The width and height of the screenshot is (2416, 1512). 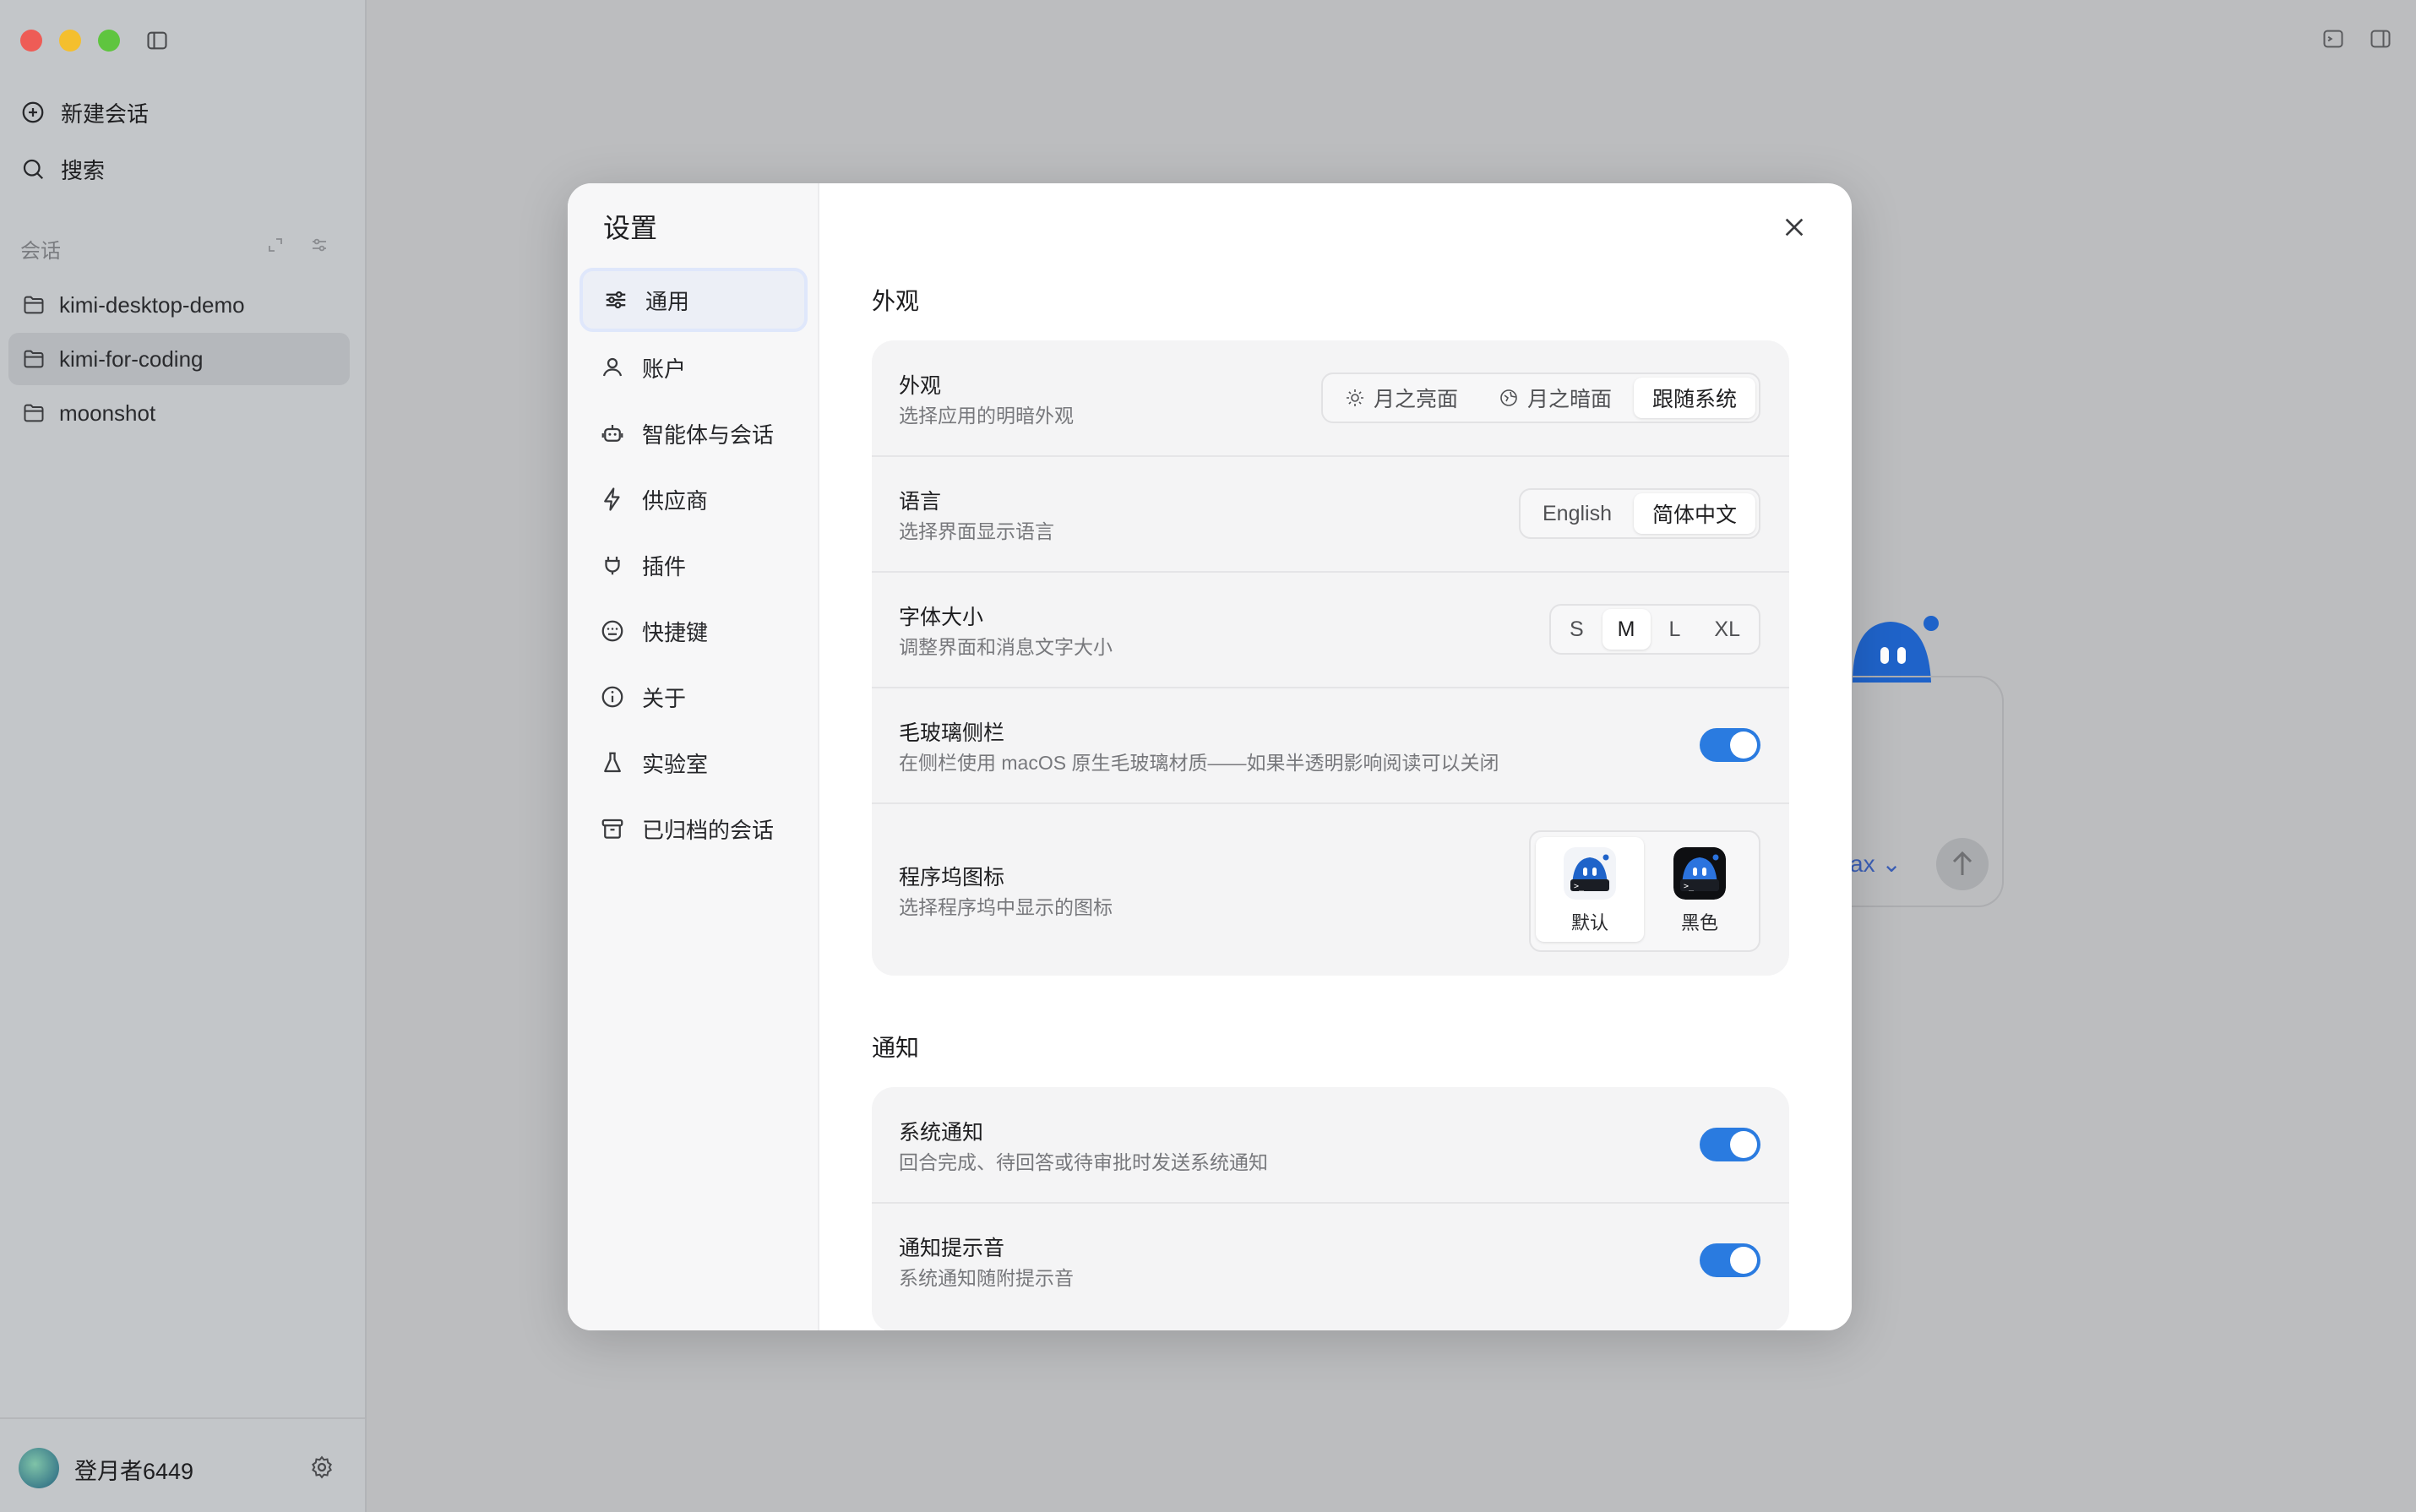 I want to click on nav-archived: 已归档的会话, so click(x=694, y=829).